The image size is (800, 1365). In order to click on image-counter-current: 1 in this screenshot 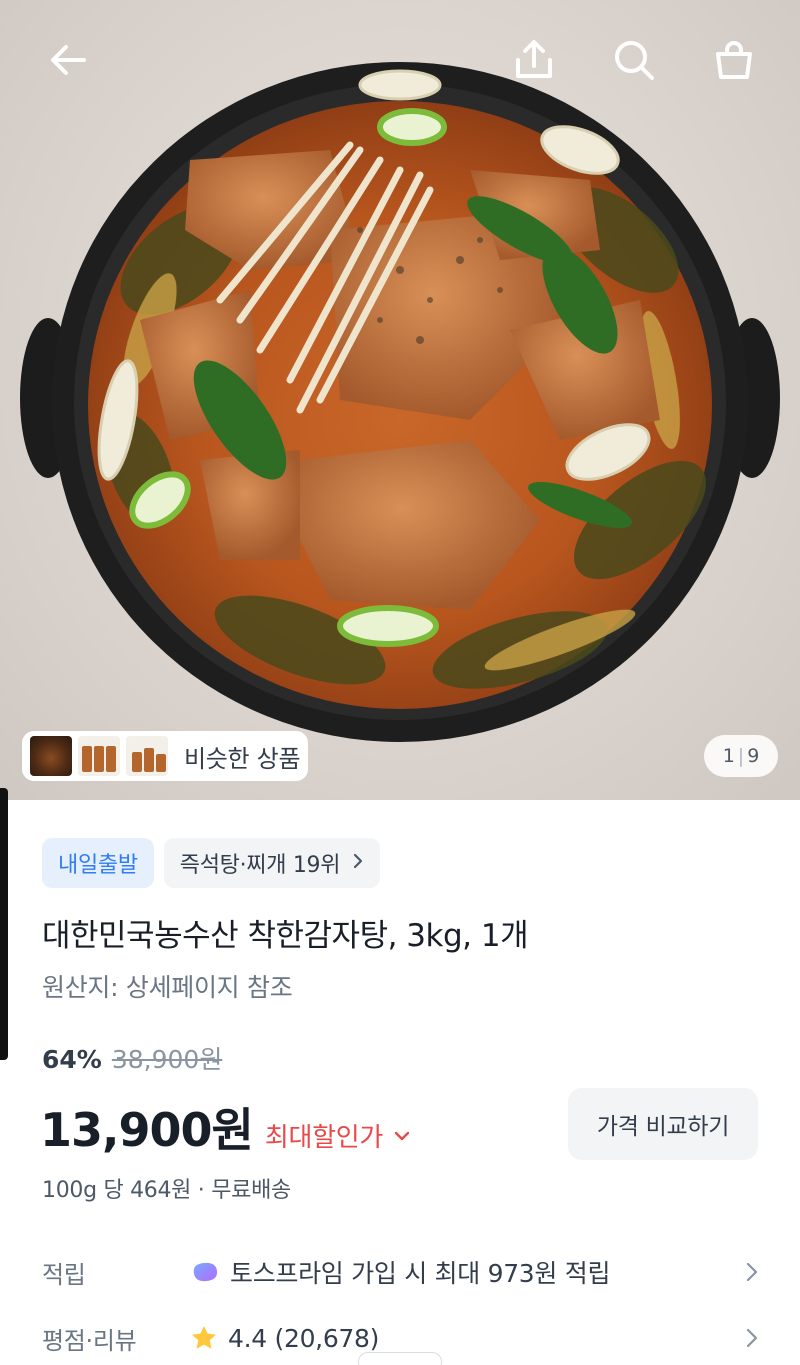, I will do `click(728, 756)`.